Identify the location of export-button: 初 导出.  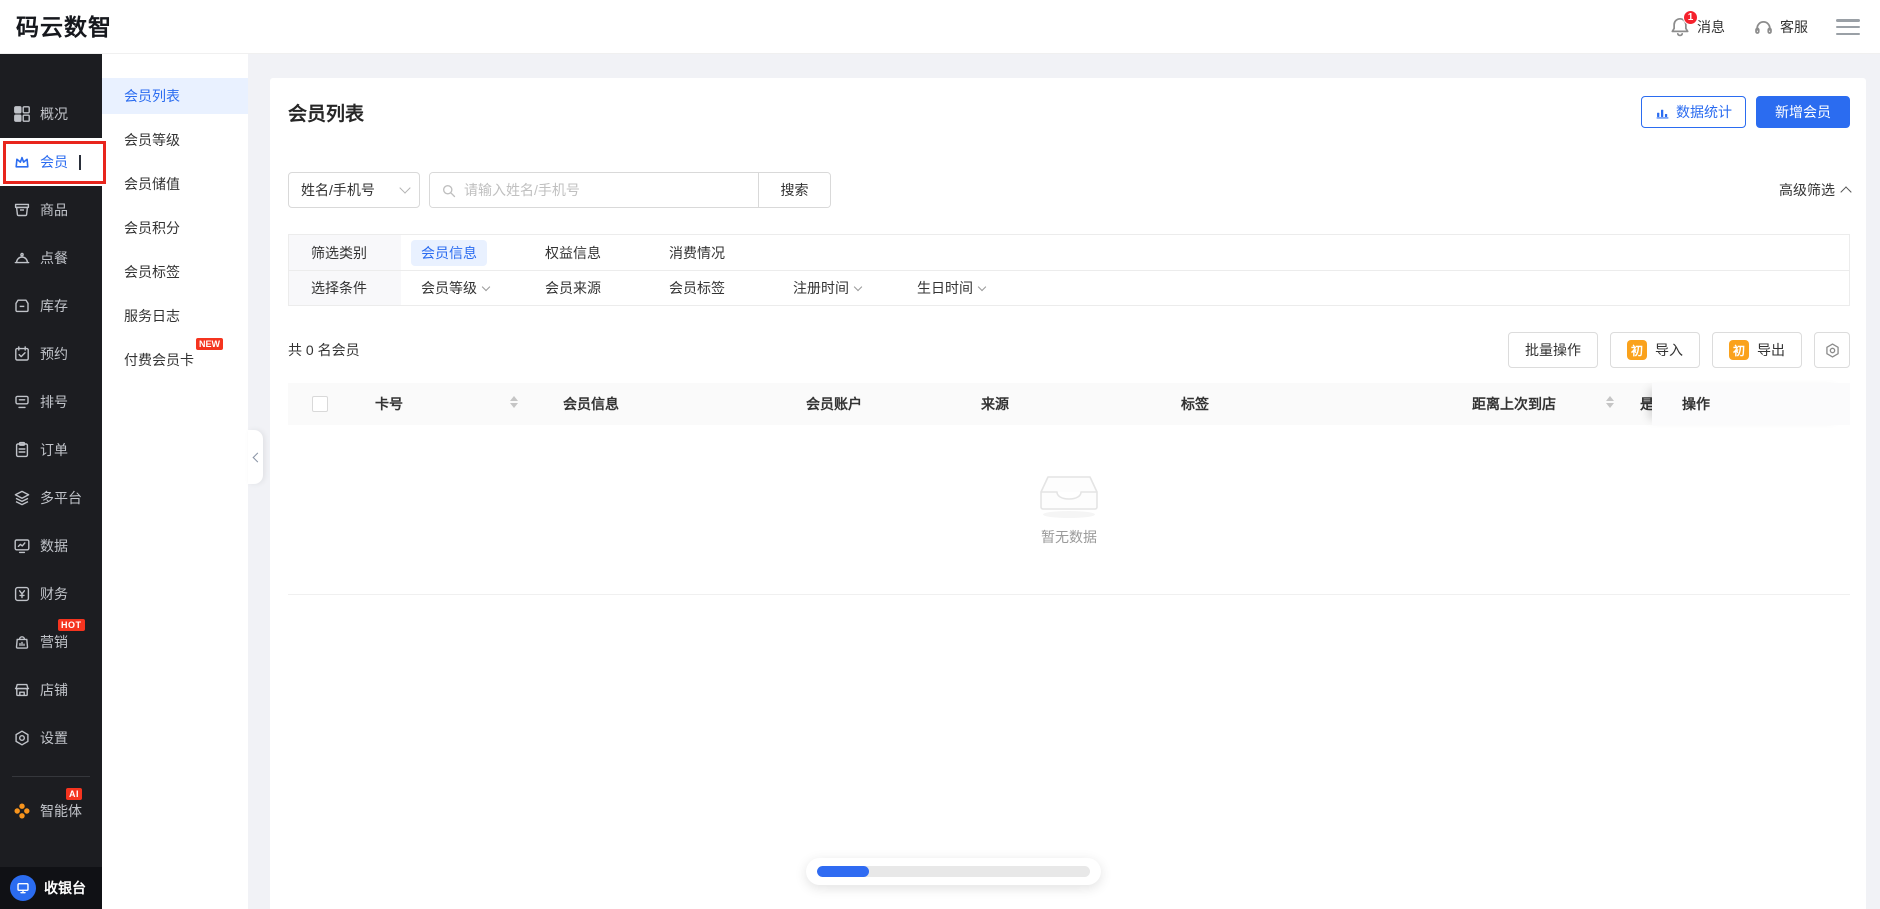
(1757, 350).